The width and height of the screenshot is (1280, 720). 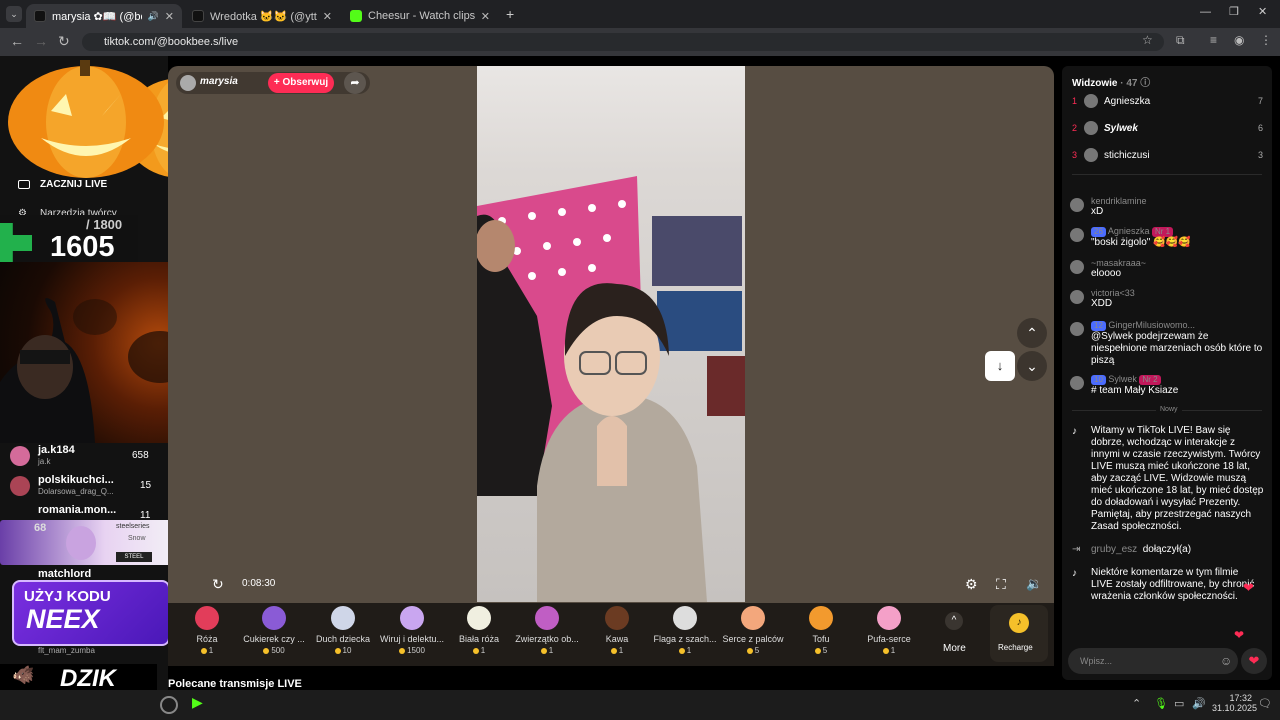 What do you see at coordinates (954, 648) in the screenshot?
I see `more-label: More` at bounding box center [954, 648].